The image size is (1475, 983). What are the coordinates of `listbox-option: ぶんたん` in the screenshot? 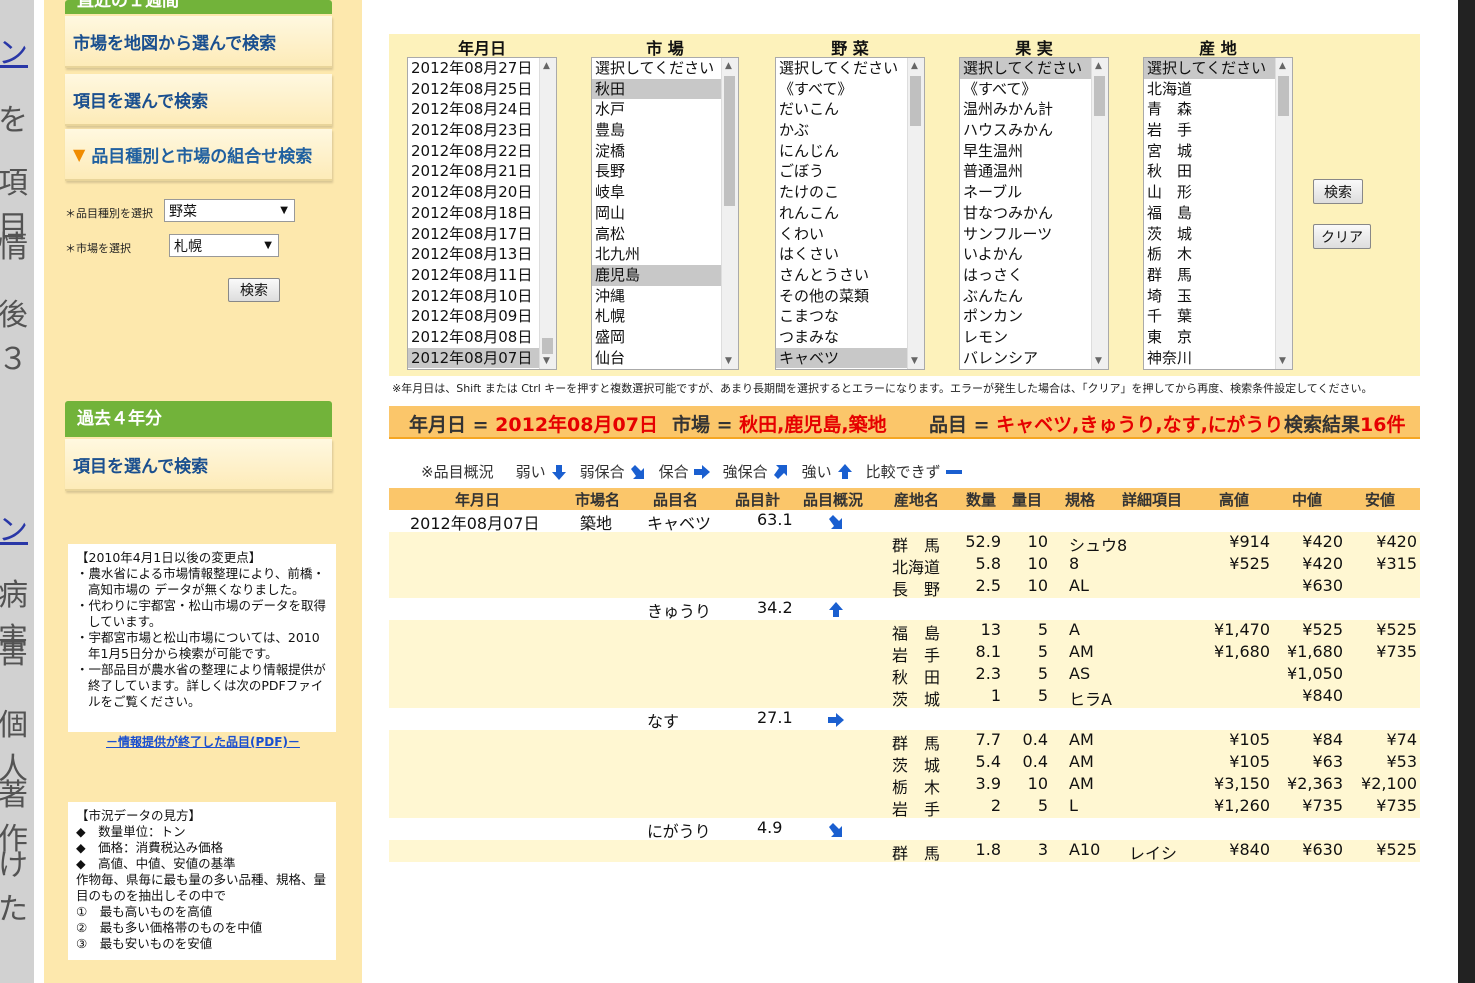 It's located at (1025, 296).